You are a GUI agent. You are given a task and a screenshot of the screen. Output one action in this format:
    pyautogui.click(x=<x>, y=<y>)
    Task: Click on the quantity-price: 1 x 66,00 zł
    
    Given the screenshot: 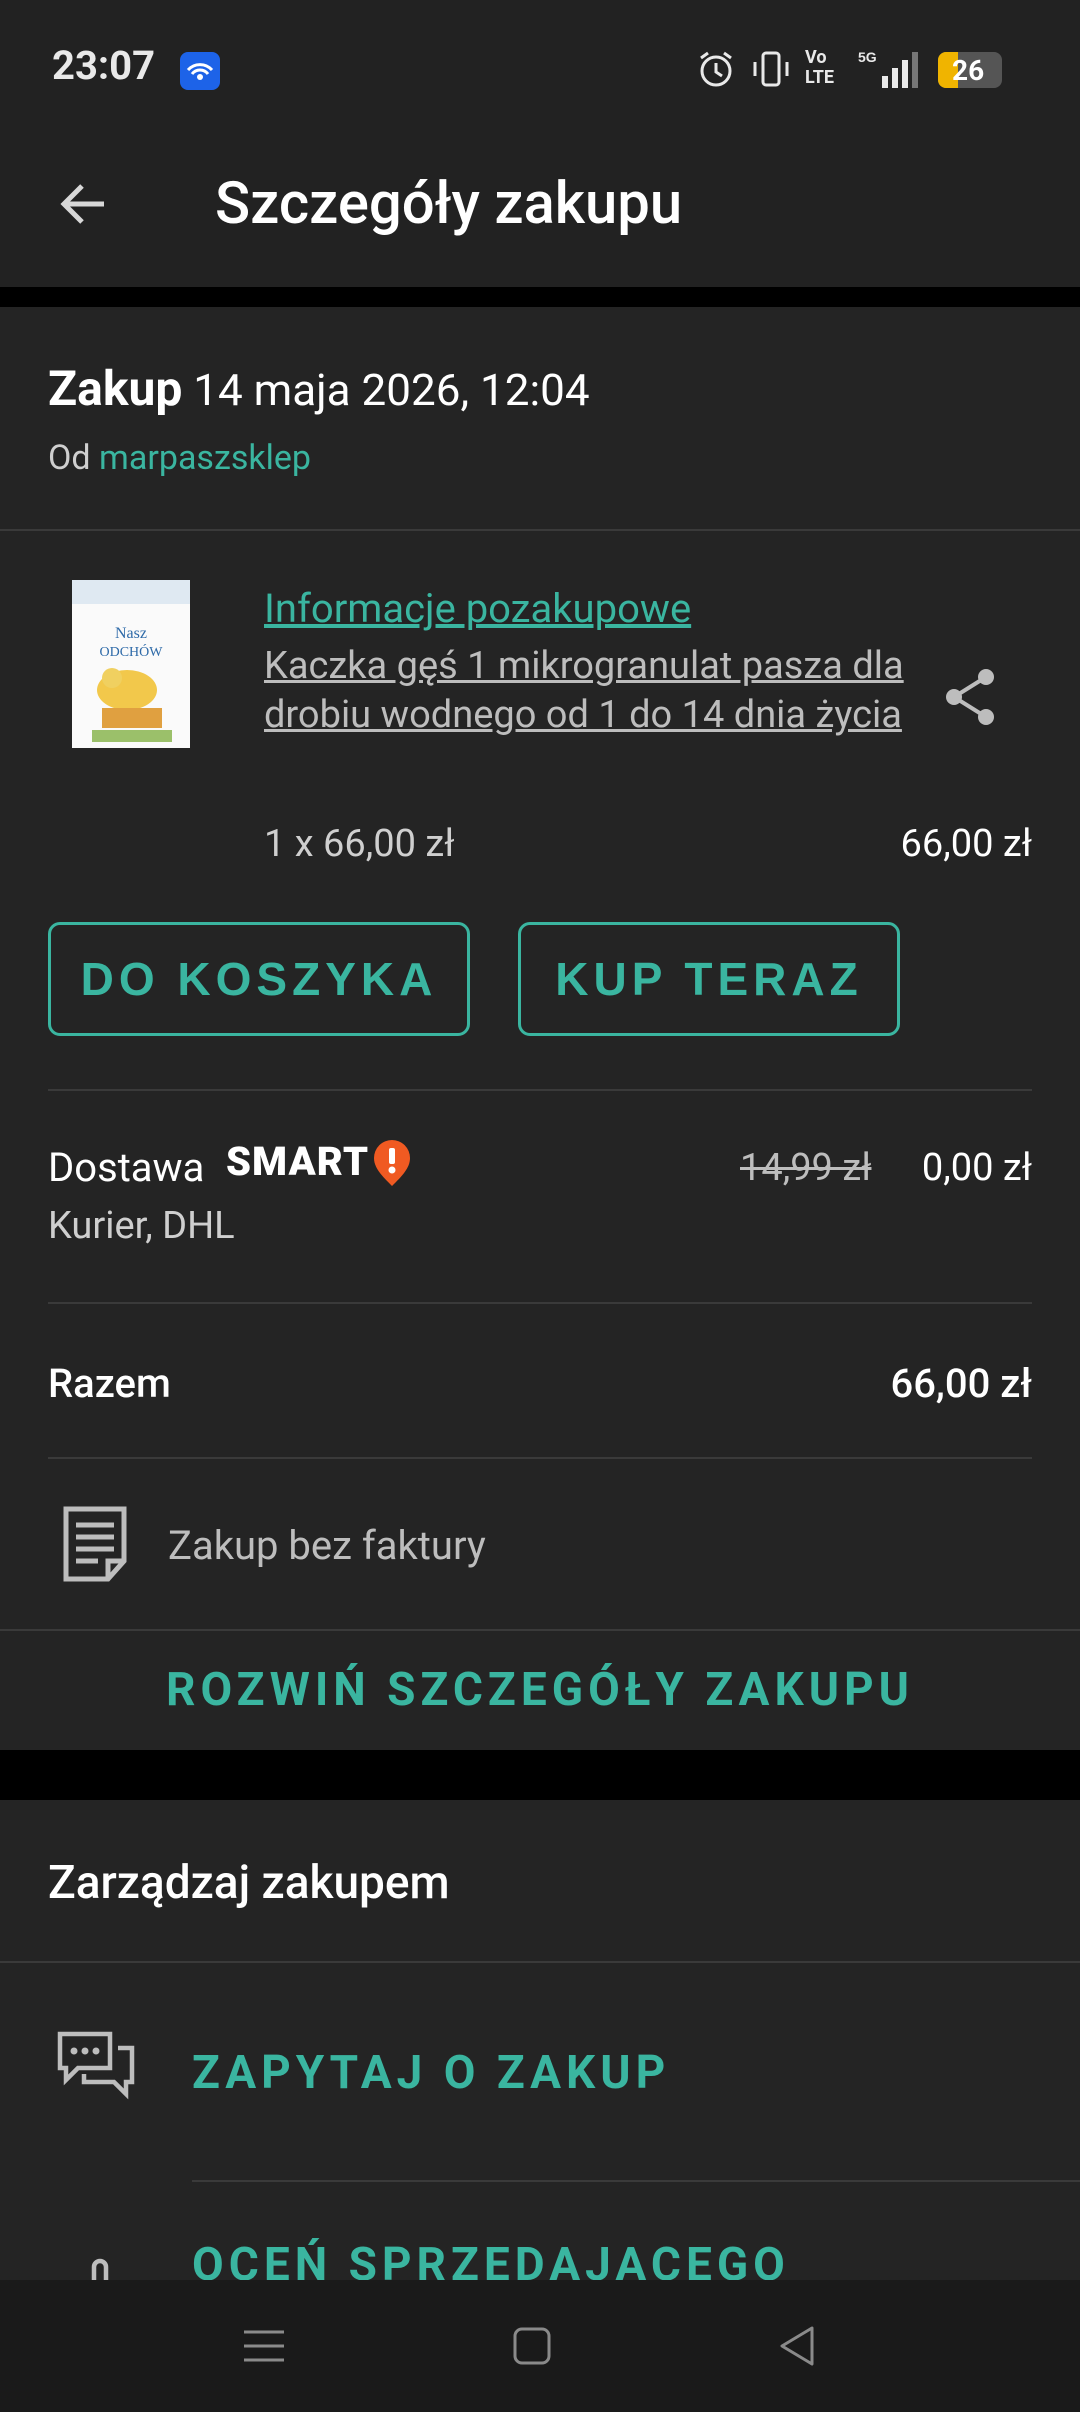 What is the action you would take?
    pyautogui.click(x=359, y=844)
    